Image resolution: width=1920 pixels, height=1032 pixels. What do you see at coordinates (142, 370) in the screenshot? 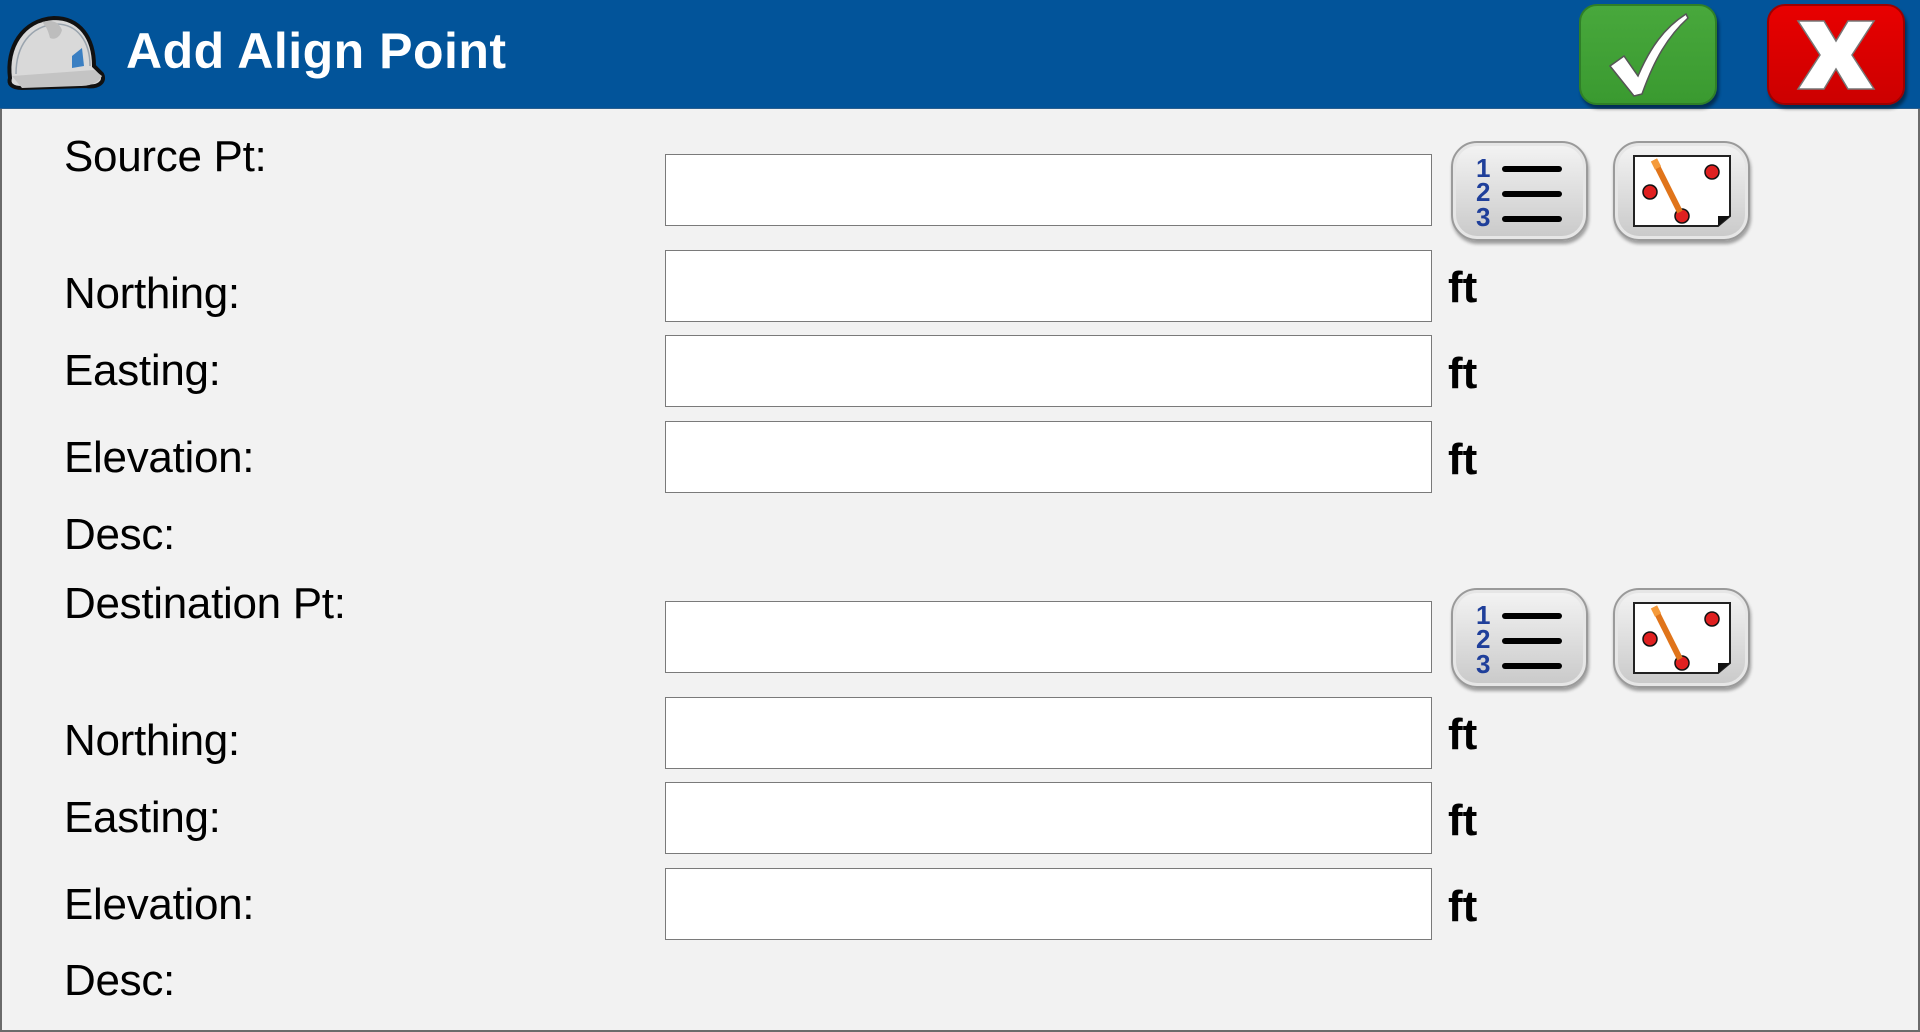
I see `source-easting-label: Easting:` at bounding box center [142, 370].